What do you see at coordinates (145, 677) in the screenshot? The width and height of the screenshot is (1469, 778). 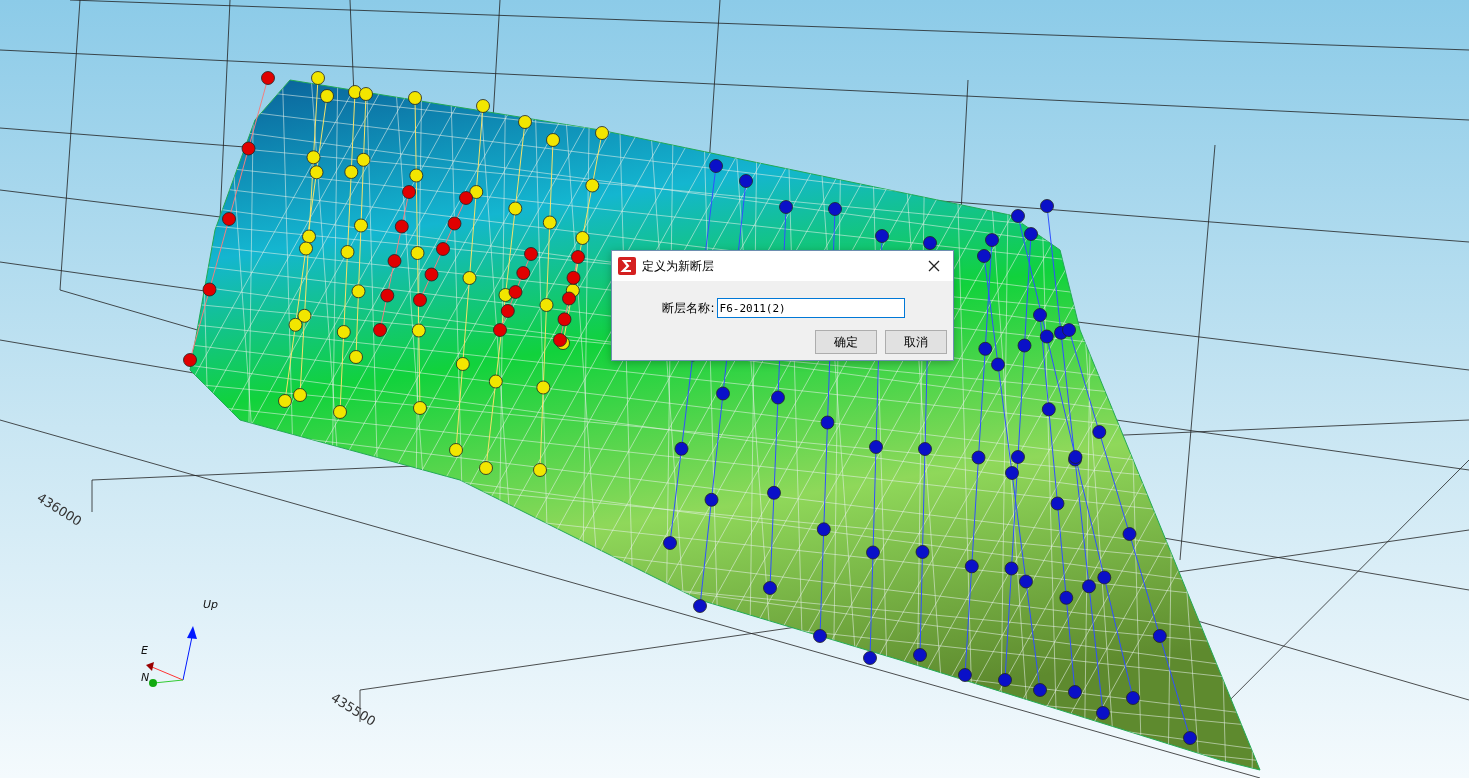 I see `north-axis-label: N` at bounding box center [145, 677].